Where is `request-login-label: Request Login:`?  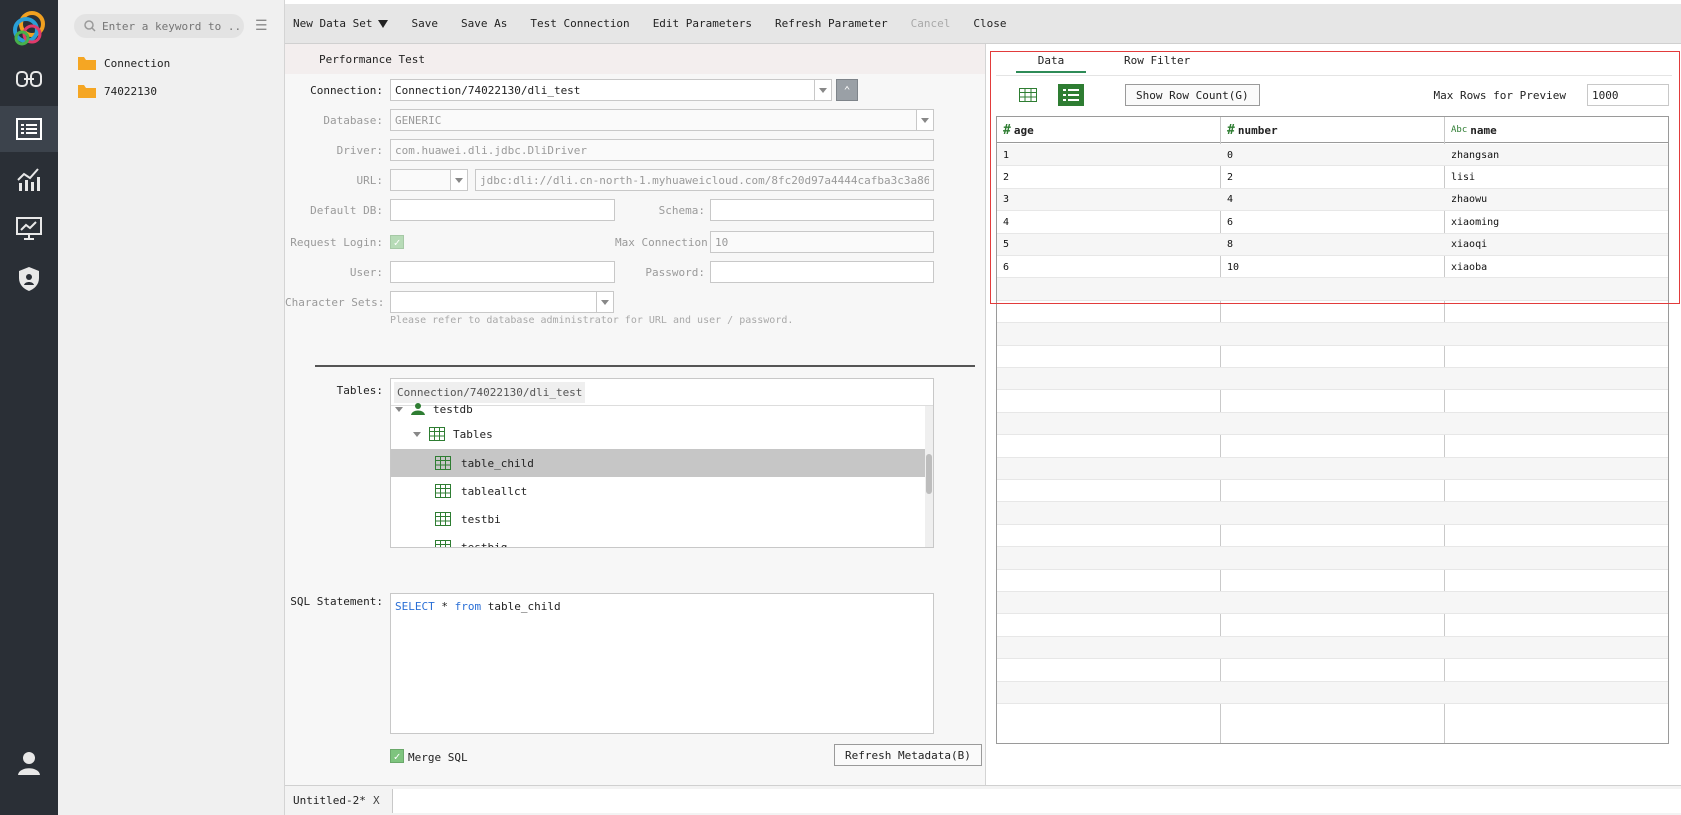
request-login-label: Request Login: is located at coordinates (336, 242).